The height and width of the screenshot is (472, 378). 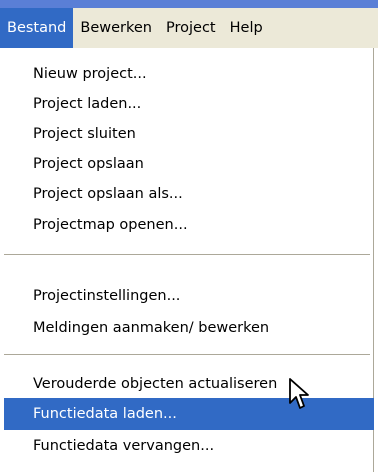 What do you see at coordinates (299, 393) in the screenshot?
I see `mouse-pointer-icon` at bounding box center [299, 393].